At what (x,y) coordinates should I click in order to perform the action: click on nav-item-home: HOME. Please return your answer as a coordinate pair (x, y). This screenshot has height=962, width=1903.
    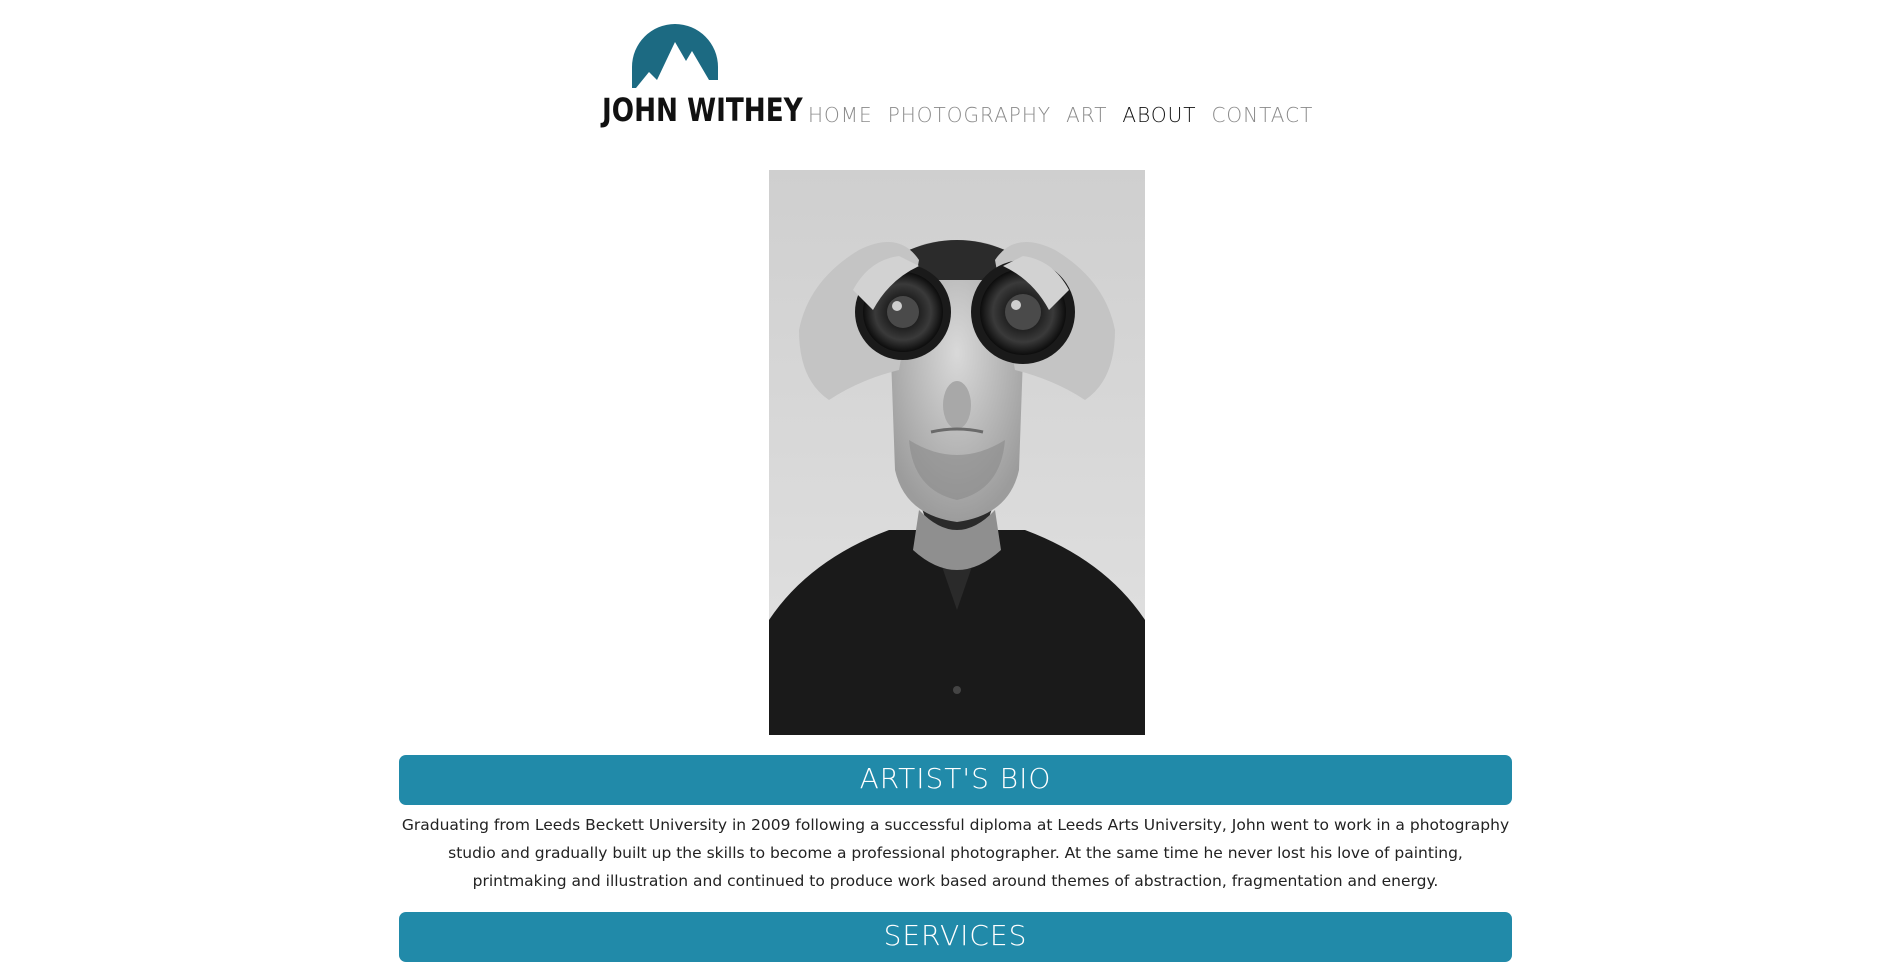
    Looking at the image, I should click on (840, 115).